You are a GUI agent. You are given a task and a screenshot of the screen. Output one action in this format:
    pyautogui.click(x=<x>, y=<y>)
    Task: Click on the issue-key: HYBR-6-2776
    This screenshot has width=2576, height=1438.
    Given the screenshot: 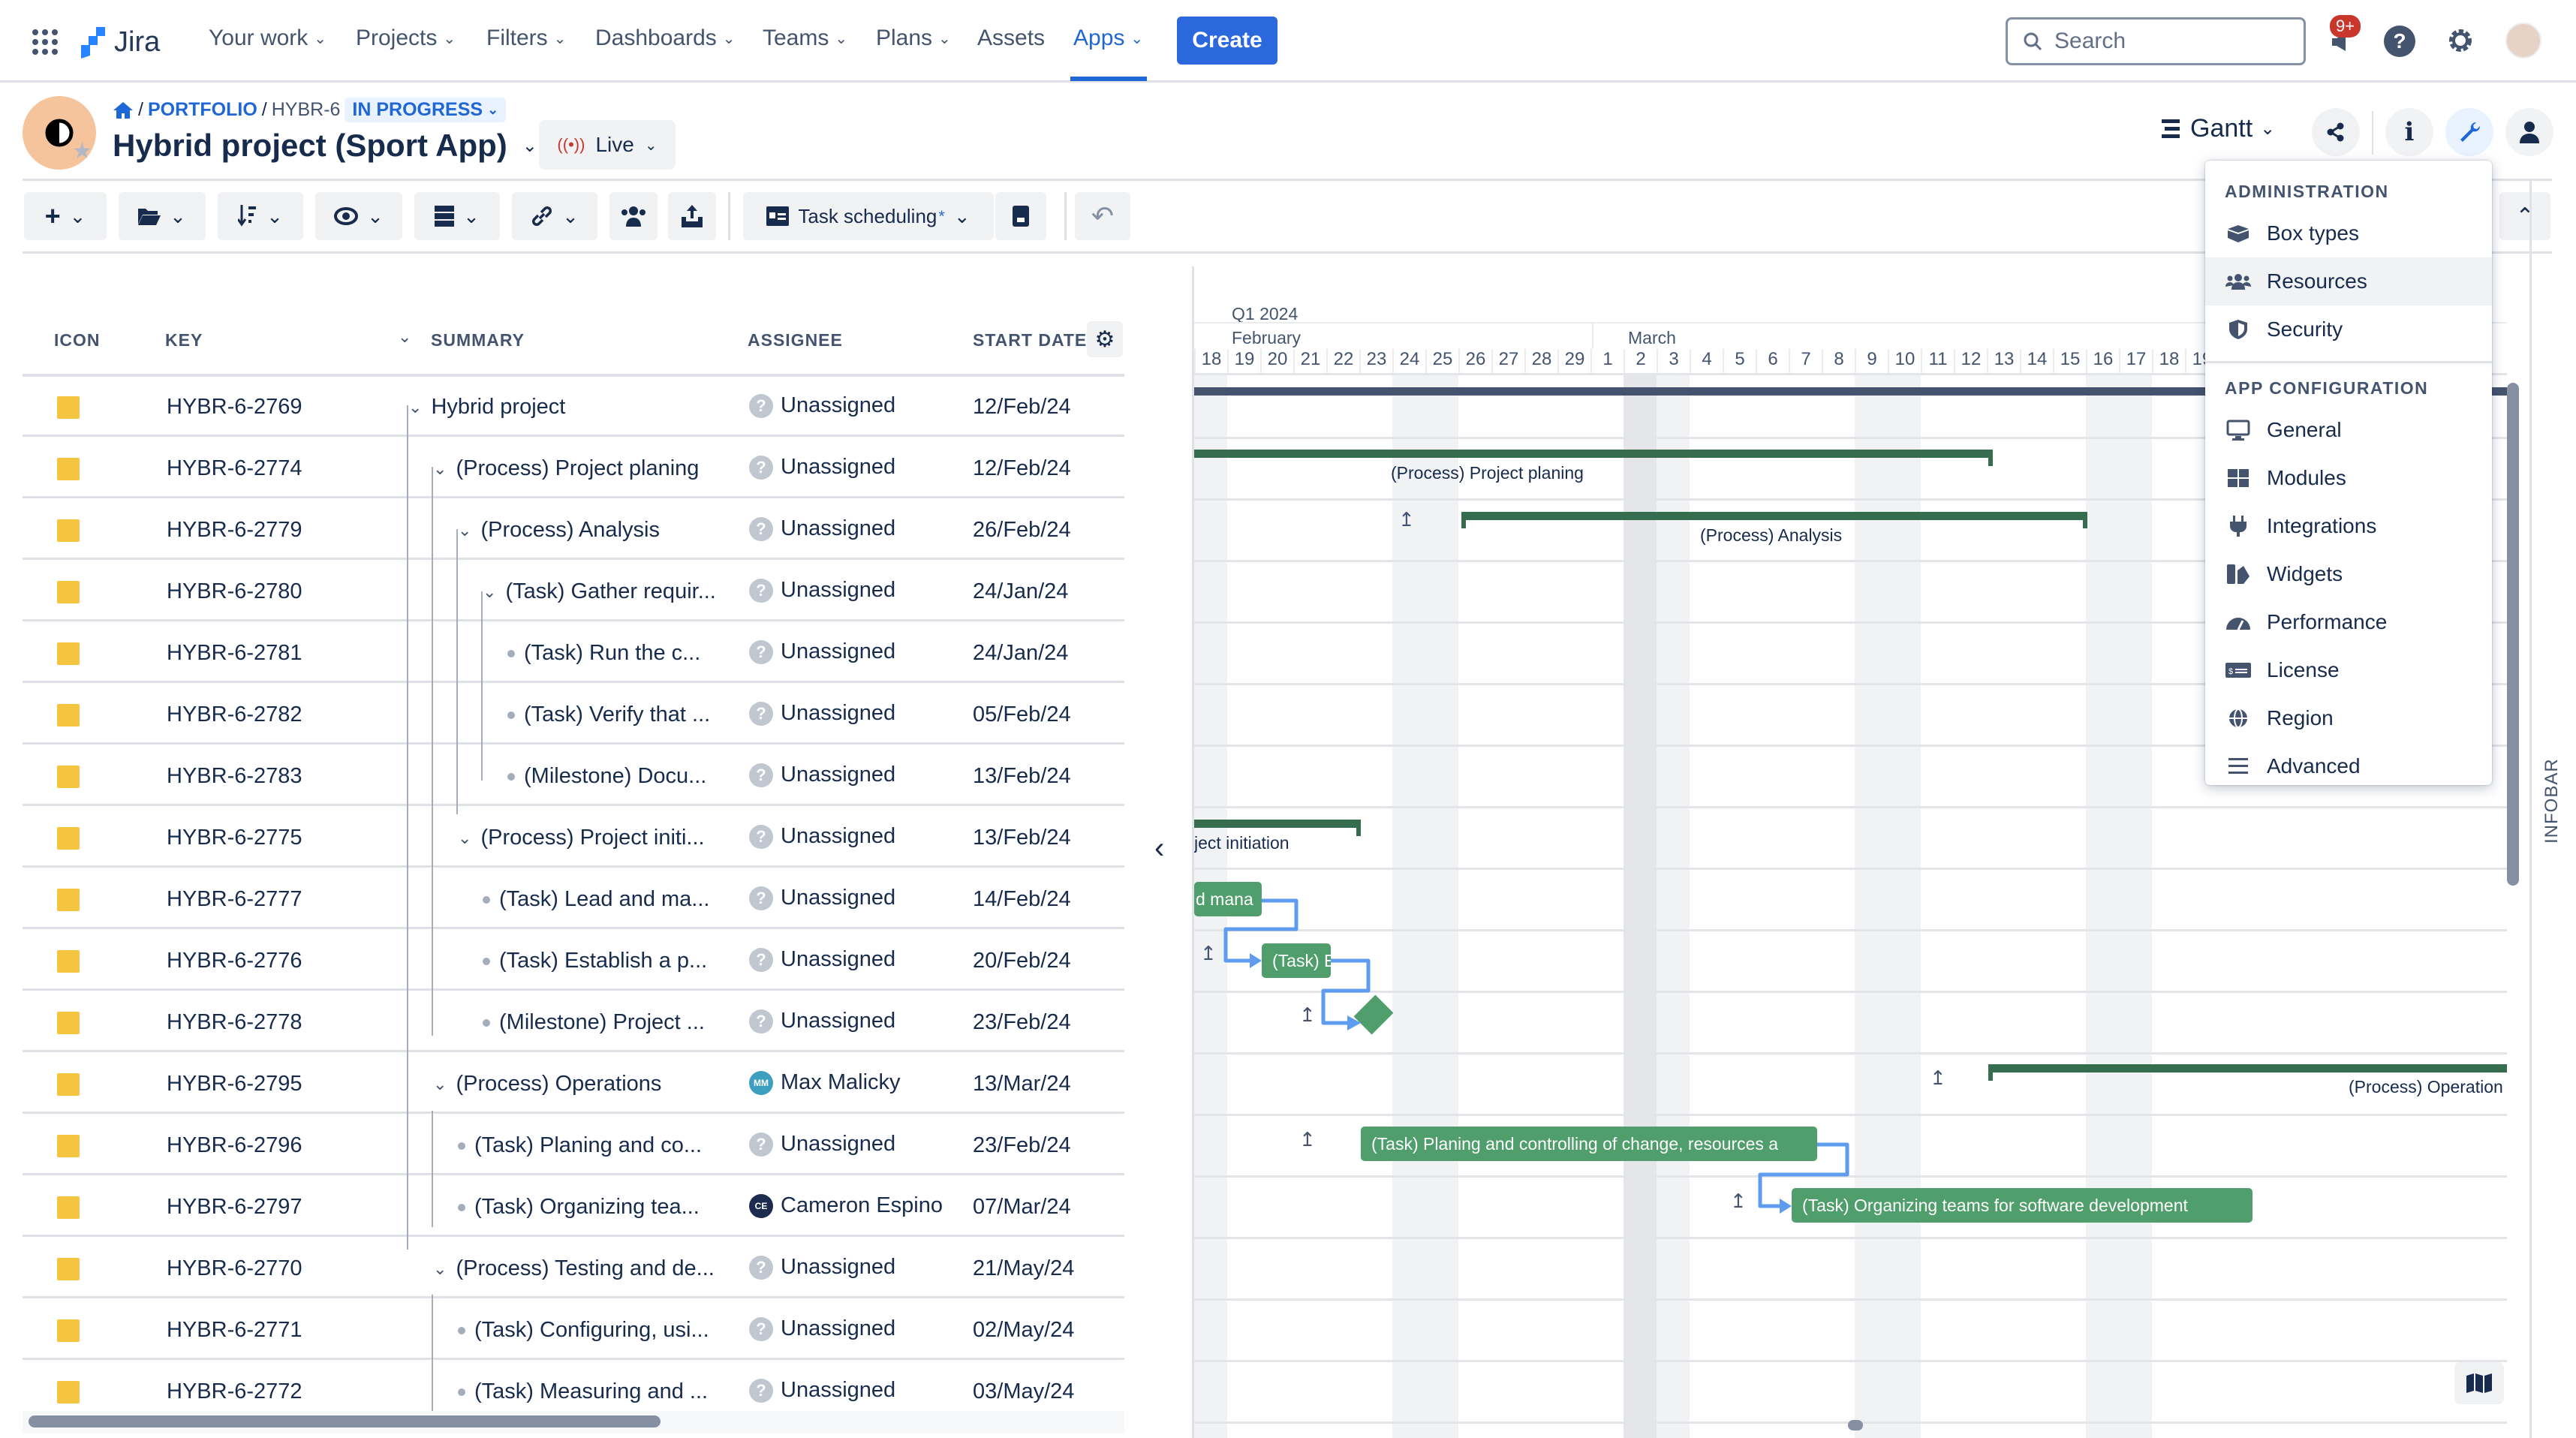 What is the action you would take?
    pyautogui.click(x=234, y=961)
    